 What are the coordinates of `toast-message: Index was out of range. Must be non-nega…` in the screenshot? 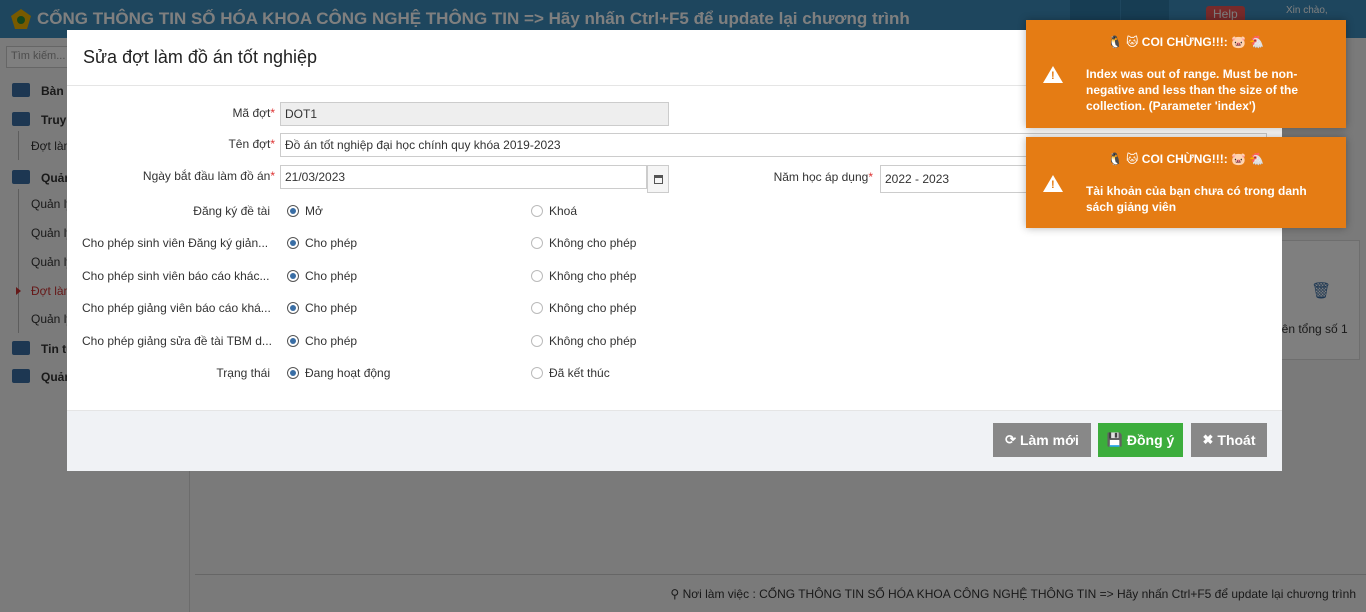 It's located at (1192, 90).